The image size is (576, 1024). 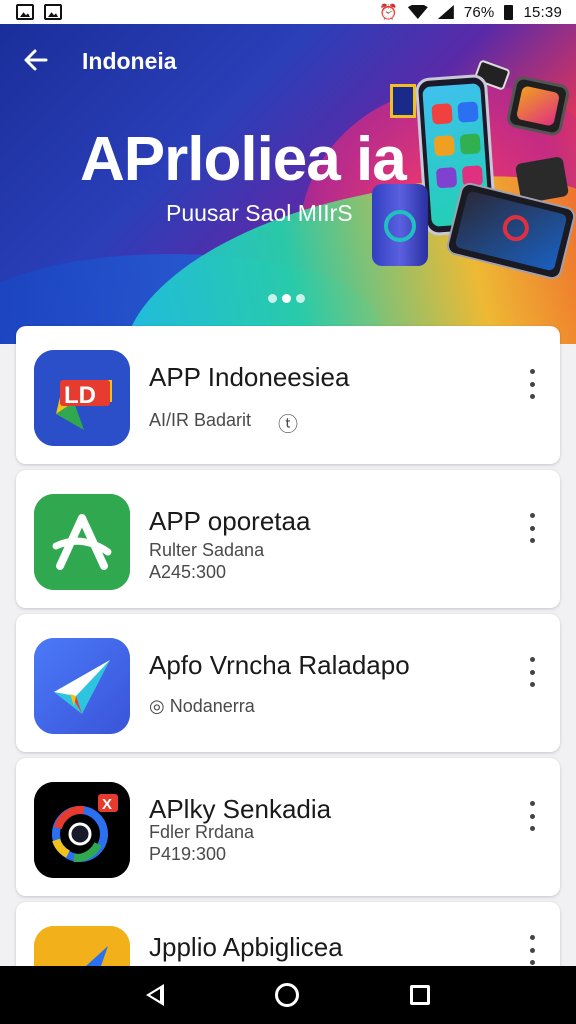 What do you see at coordinates (288, 395) in the screenshot?
I see `list-item: LD APP Indoneesiea AI/IR Badarit ⓣ` at bounding box center [288, 395].